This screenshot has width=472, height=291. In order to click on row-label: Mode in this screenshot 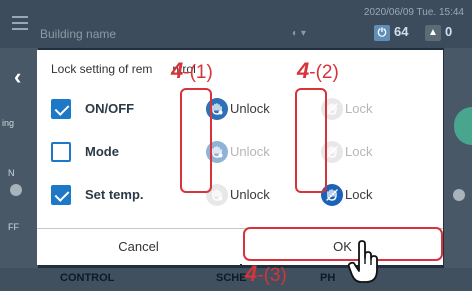, I will do `click(102, 151)`.